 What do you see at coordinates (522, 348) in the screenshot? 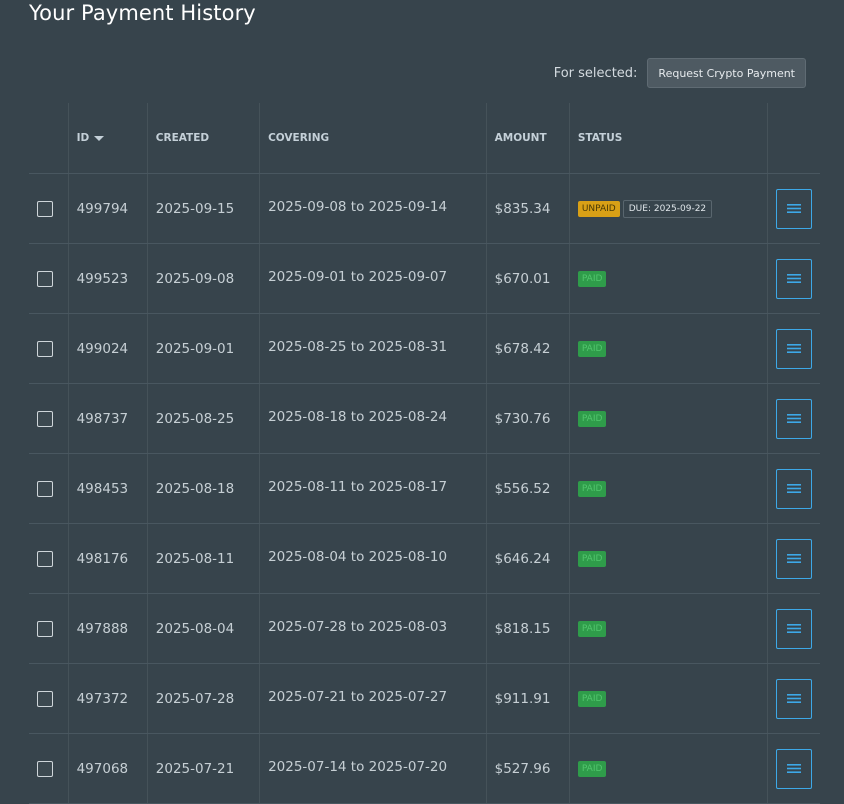
I see `payment-amount: $678.42` at bounding box center [522, 348].